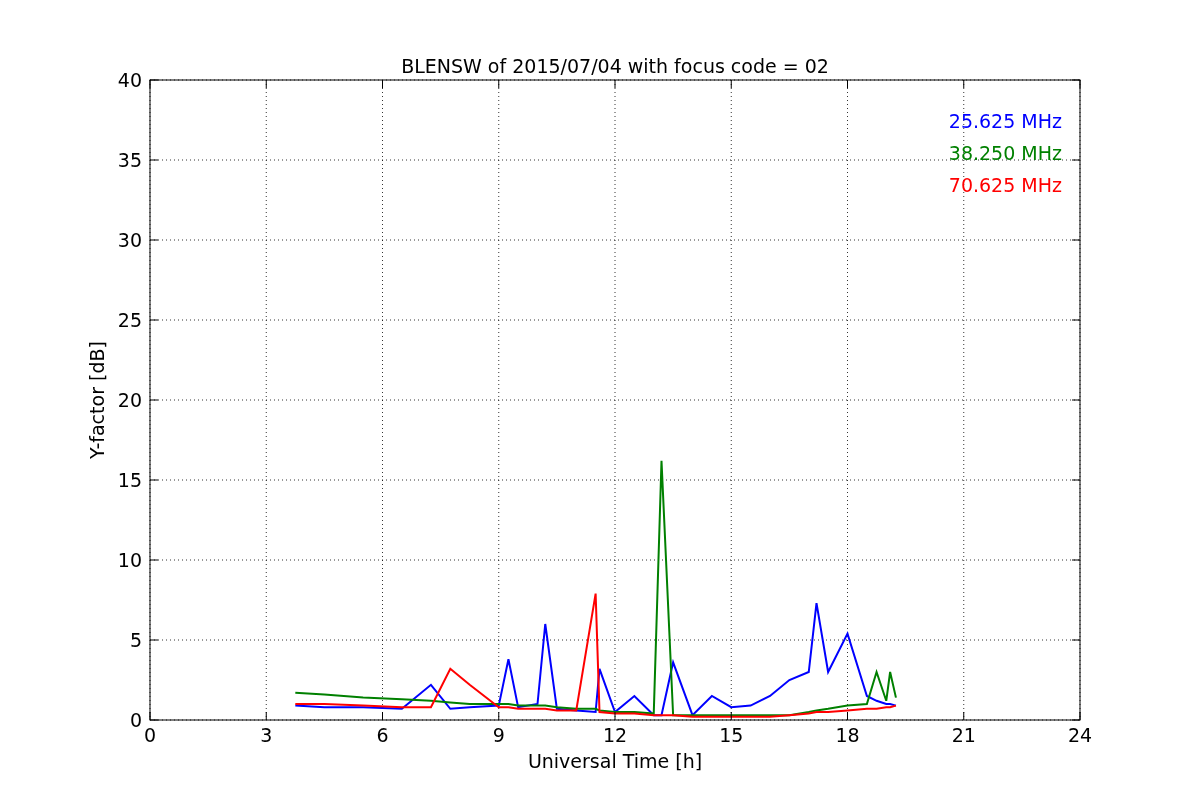 Image resolution: width=1200 pixels, height=800 pixels. Describe the element at coordinates (1005, 153) in the screenshot. I see `legend-label: 38.250 MHz` at that location.